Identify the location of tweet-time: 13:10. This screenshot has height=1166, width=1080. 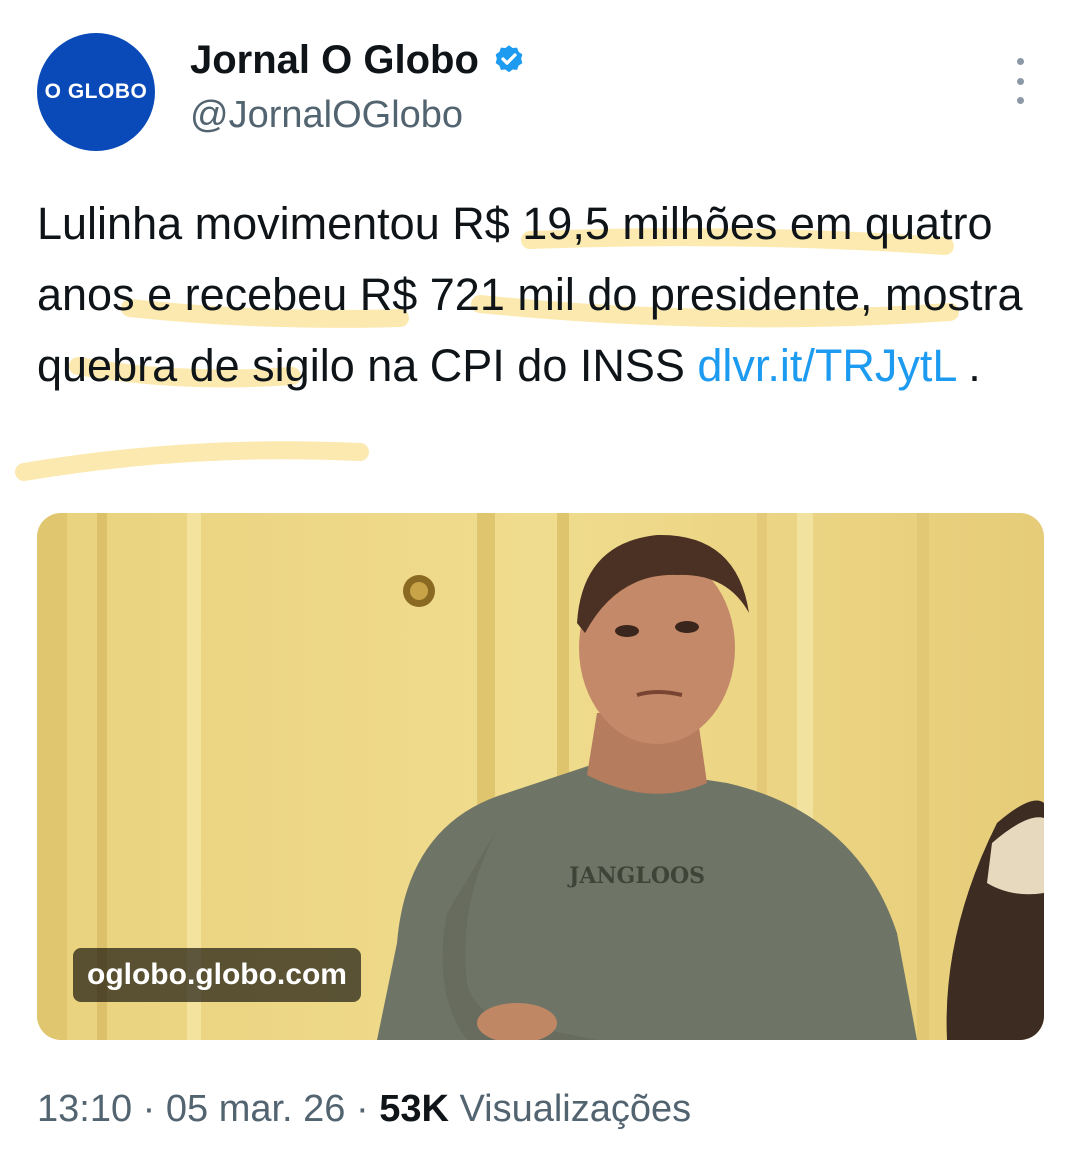
(84, 1109).